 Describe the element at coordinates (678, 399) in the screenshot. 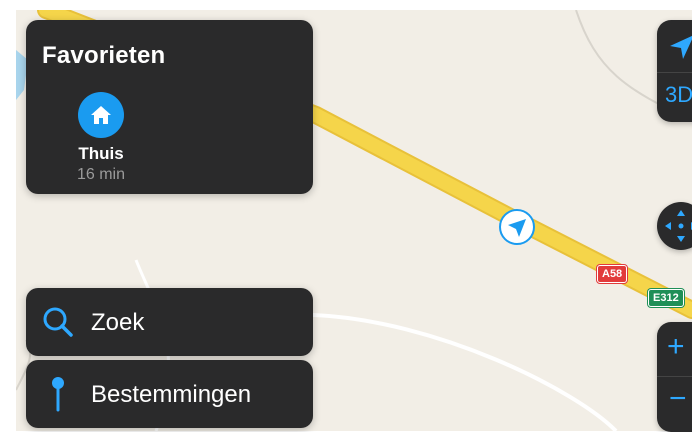

I see `zoom-out-button: −` at that location.